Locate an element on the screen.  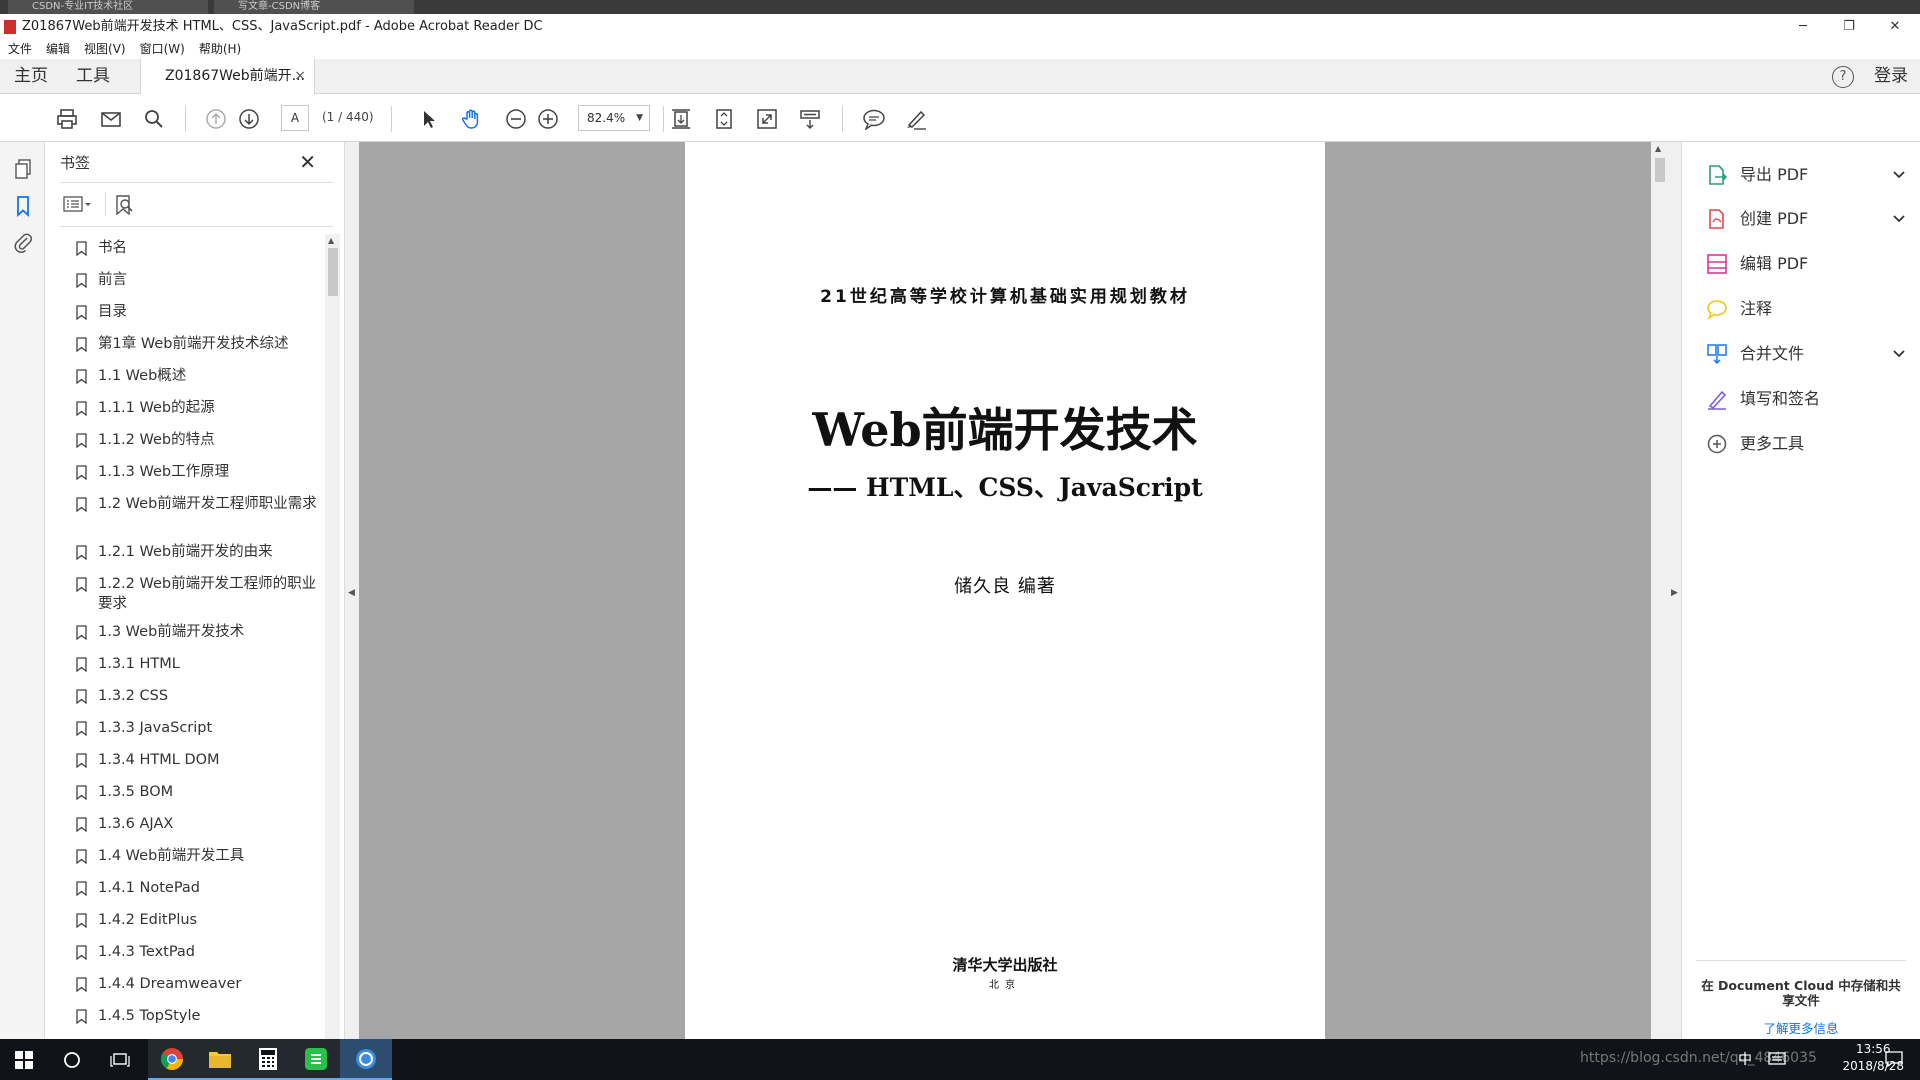
menu-help: 帮助(H) is located at coordinates (220, 49).